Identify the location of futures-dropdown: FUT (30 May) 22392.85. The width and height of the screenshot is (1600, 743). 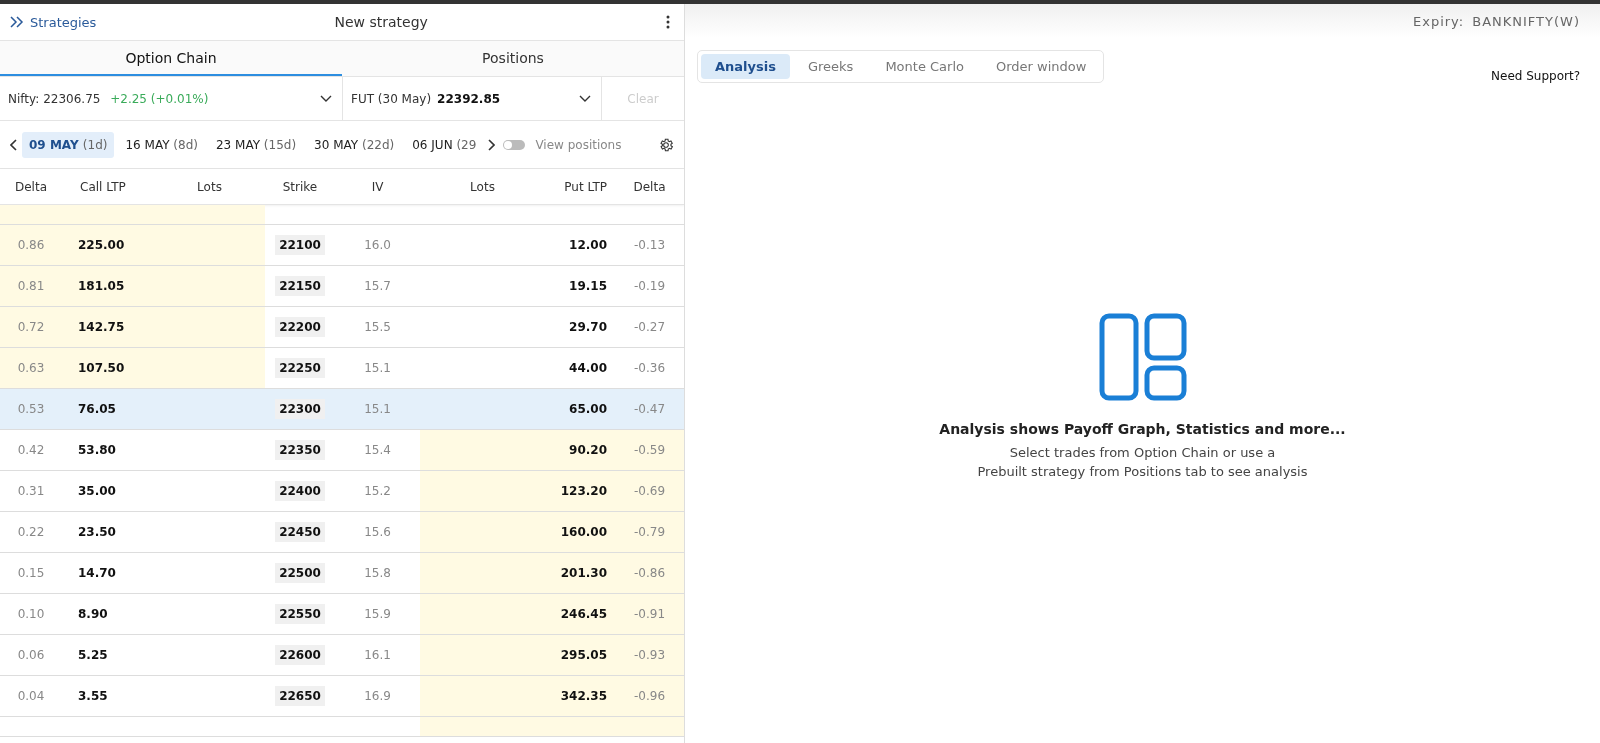
(472, 98).